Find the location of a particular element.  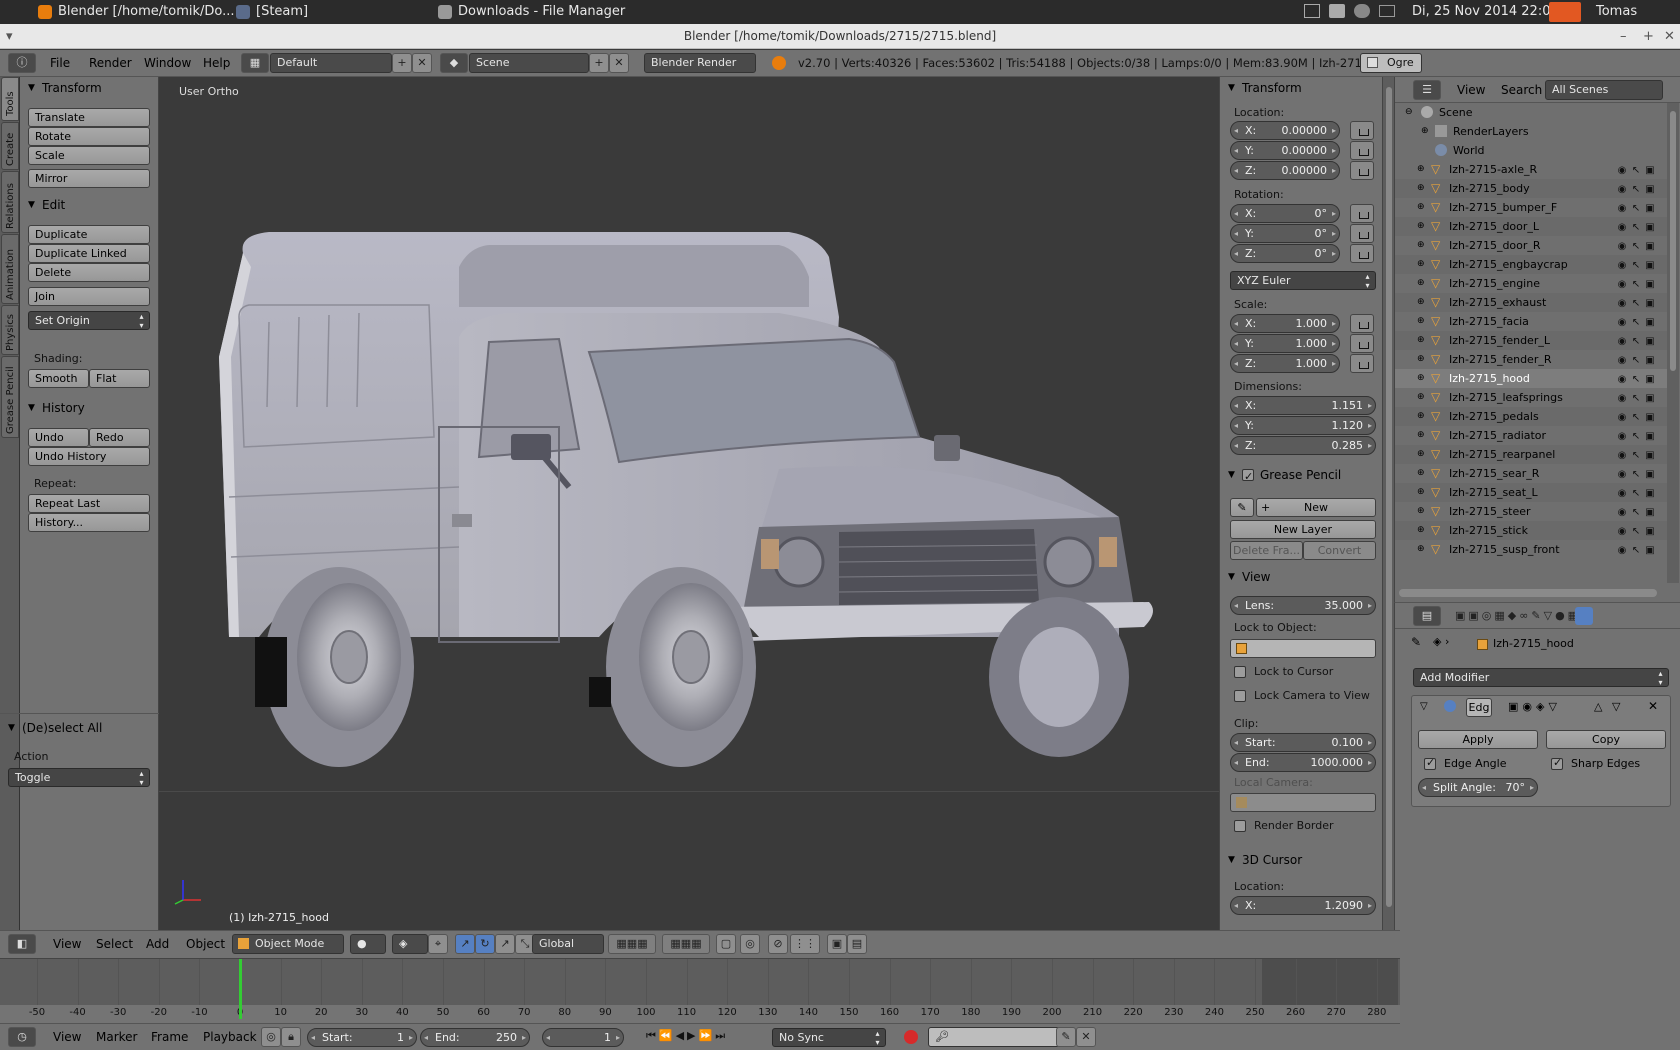

scene-icon: ◆ is located at coordinates (454, 63).